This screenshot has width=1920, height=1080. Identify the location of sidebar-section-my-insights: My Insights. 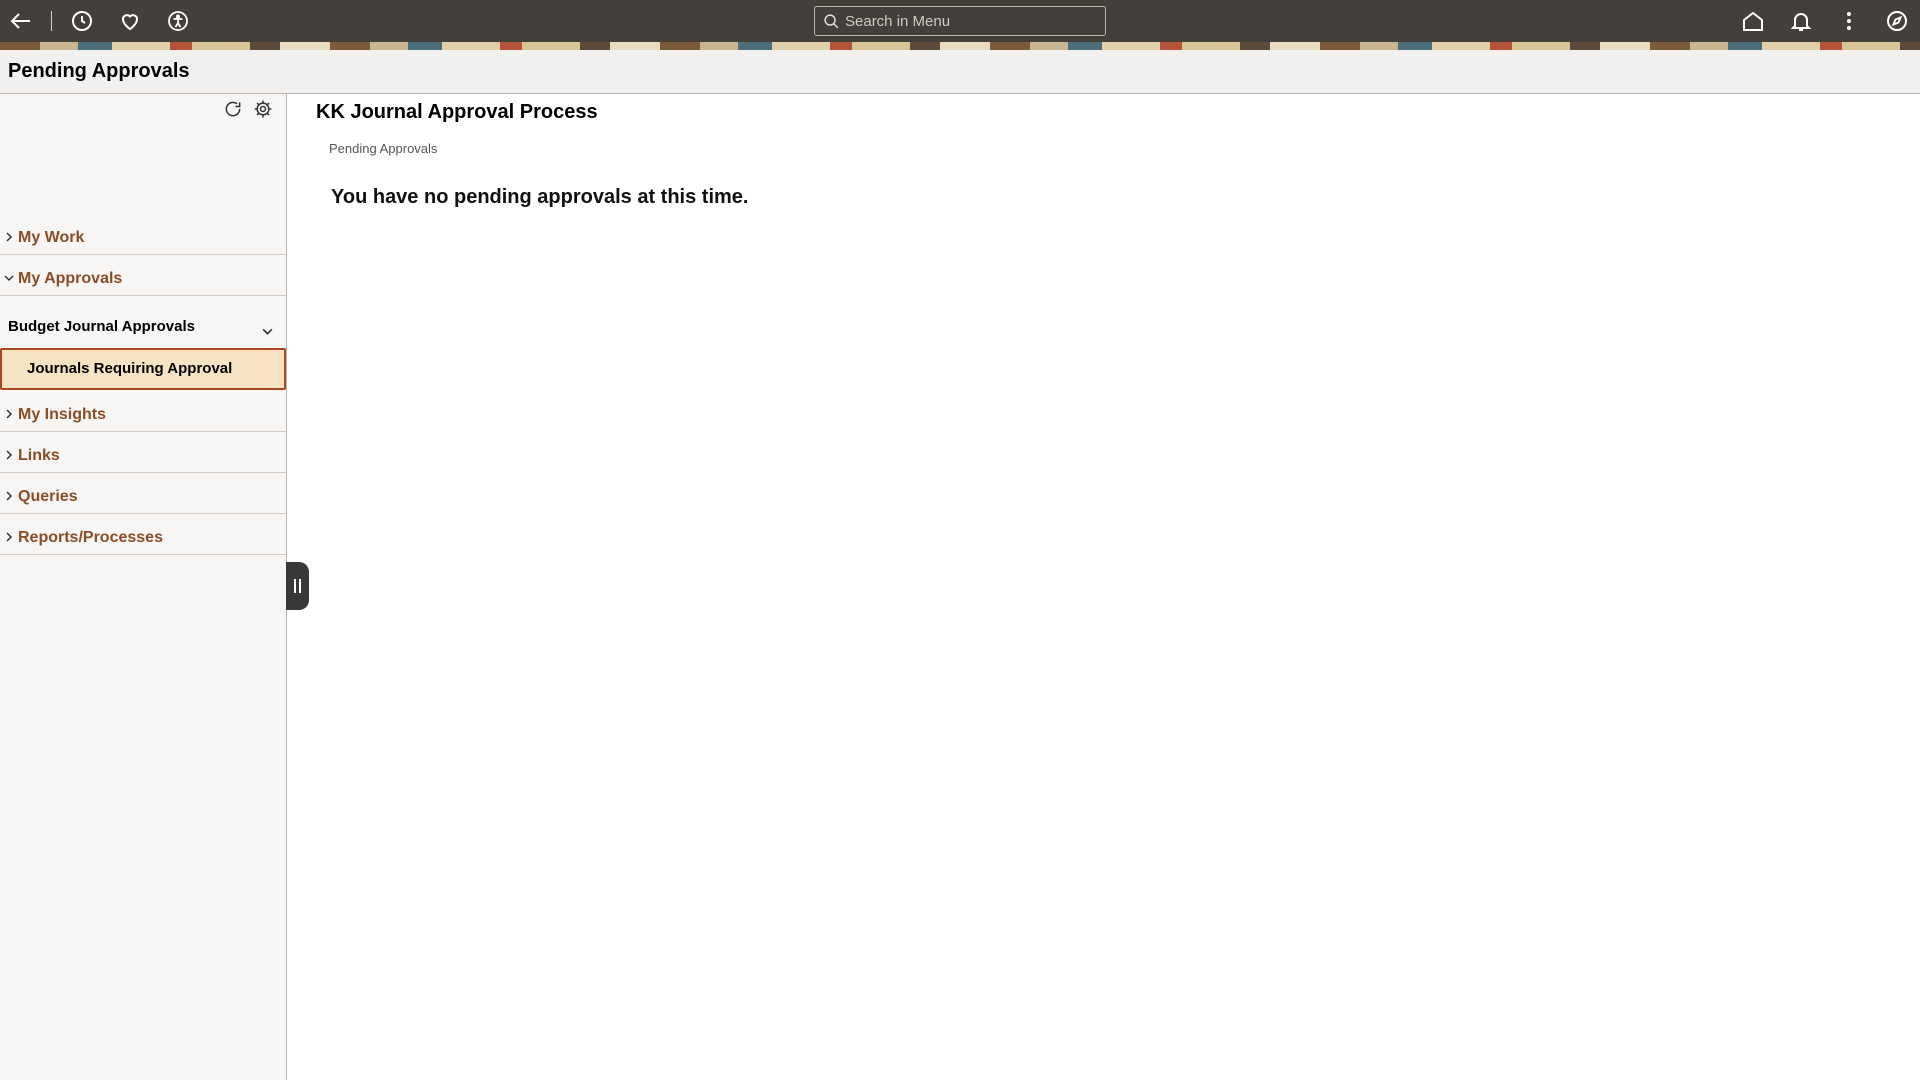
(143, 411).